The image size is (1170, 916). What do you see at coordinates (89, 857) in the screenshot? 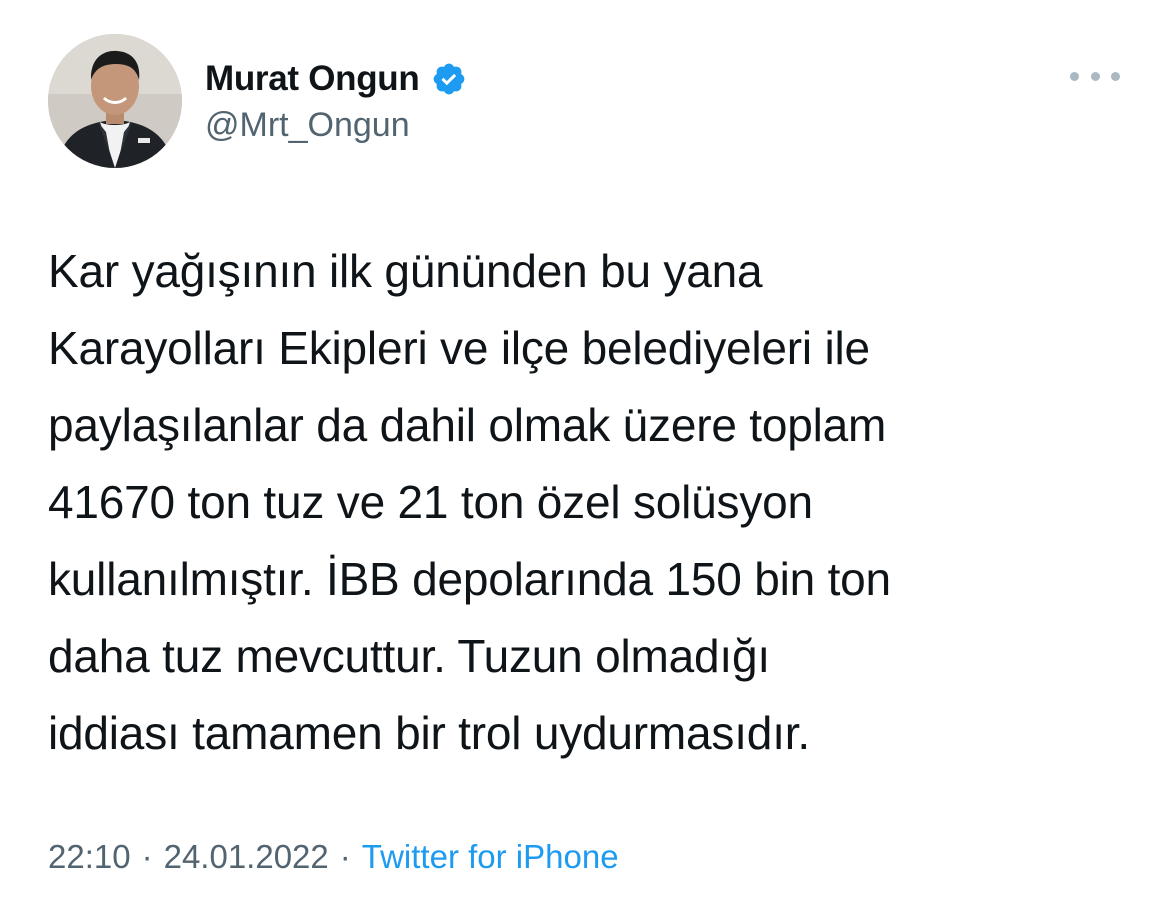
I see `tweet-time: 22:10` at bounding box center [89, 857].